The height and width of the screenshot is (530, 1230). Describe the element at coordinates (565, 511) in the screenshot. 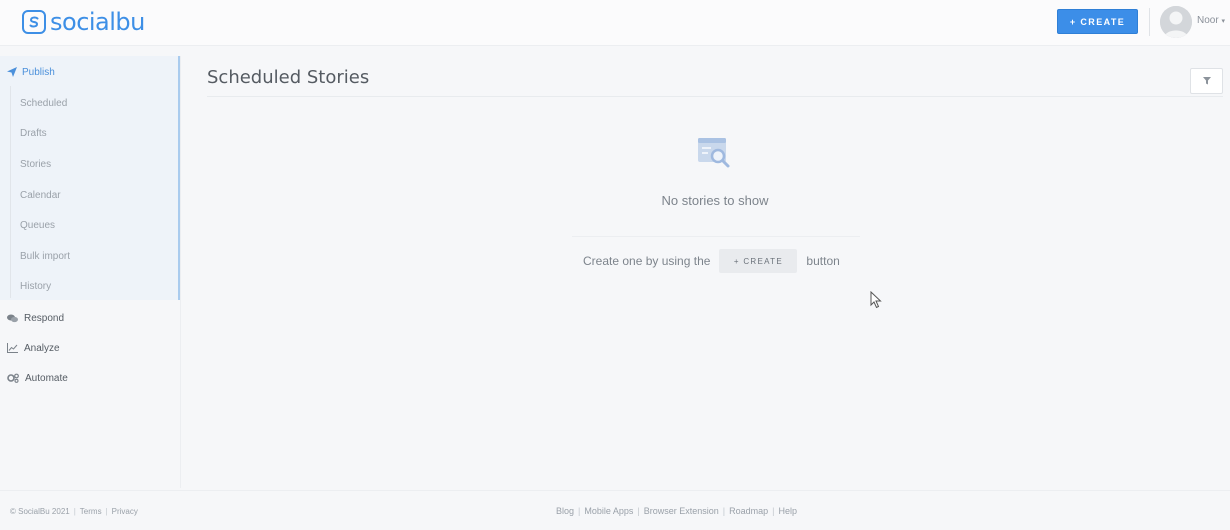

I see `footer-link-blog: Blog` at that location.